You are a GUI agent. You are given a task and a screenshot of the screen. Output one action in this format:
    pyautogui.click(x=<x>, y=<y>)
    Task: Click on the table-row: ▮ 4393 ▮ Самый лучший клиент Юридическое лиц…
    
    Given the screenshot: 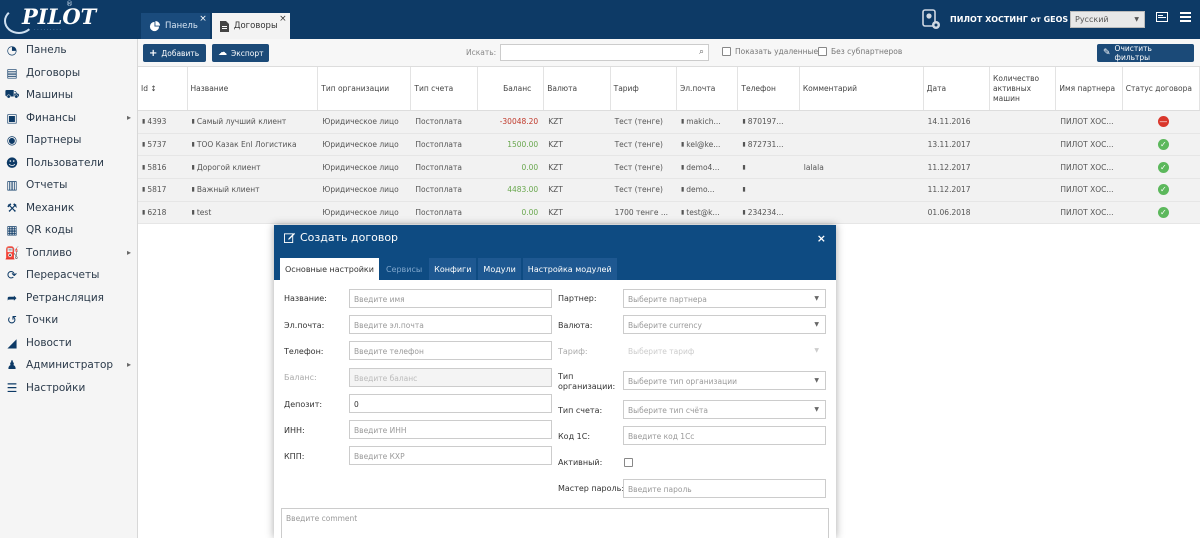 What is the action you would take?
    pyautogui.click(x=669, y=122)
    